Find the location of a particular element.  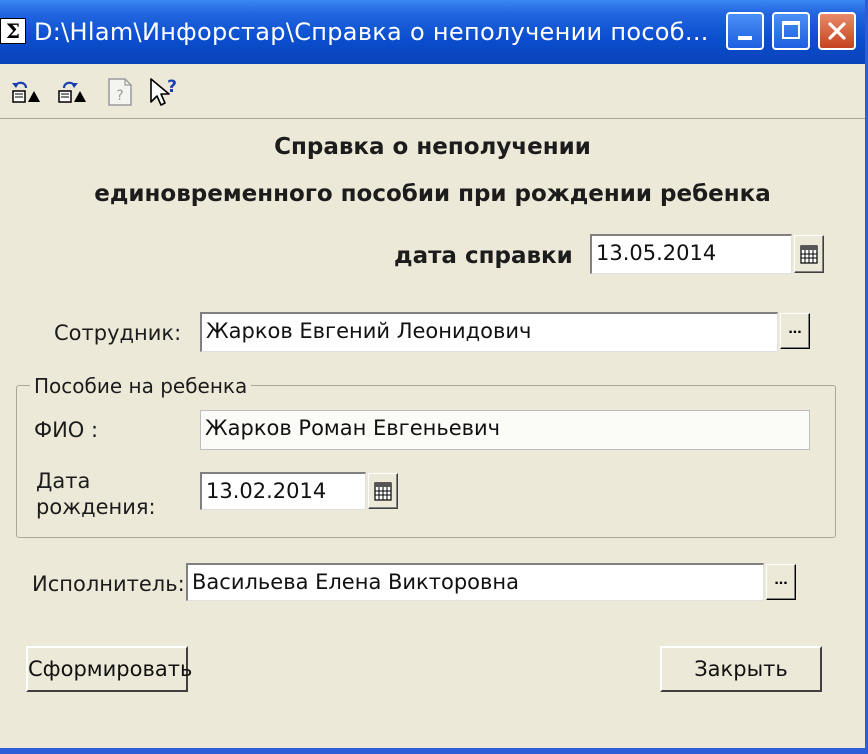

redo-button is located at coordinates (72, 92).